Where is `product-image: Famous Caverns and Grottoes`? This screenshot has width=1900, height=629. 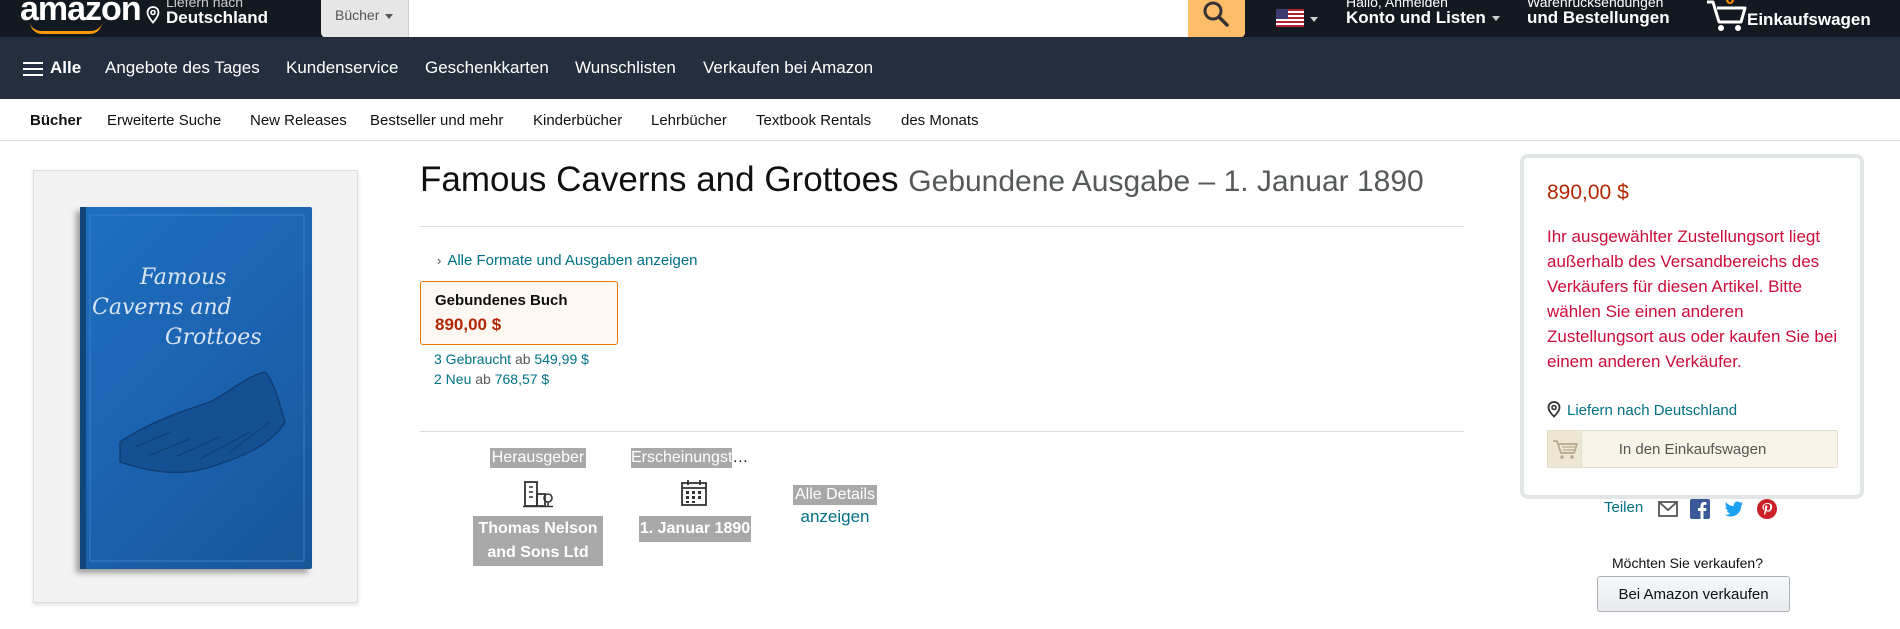
product-image: Famous Caverns and Grottoes is located at coordinates (195, 386).